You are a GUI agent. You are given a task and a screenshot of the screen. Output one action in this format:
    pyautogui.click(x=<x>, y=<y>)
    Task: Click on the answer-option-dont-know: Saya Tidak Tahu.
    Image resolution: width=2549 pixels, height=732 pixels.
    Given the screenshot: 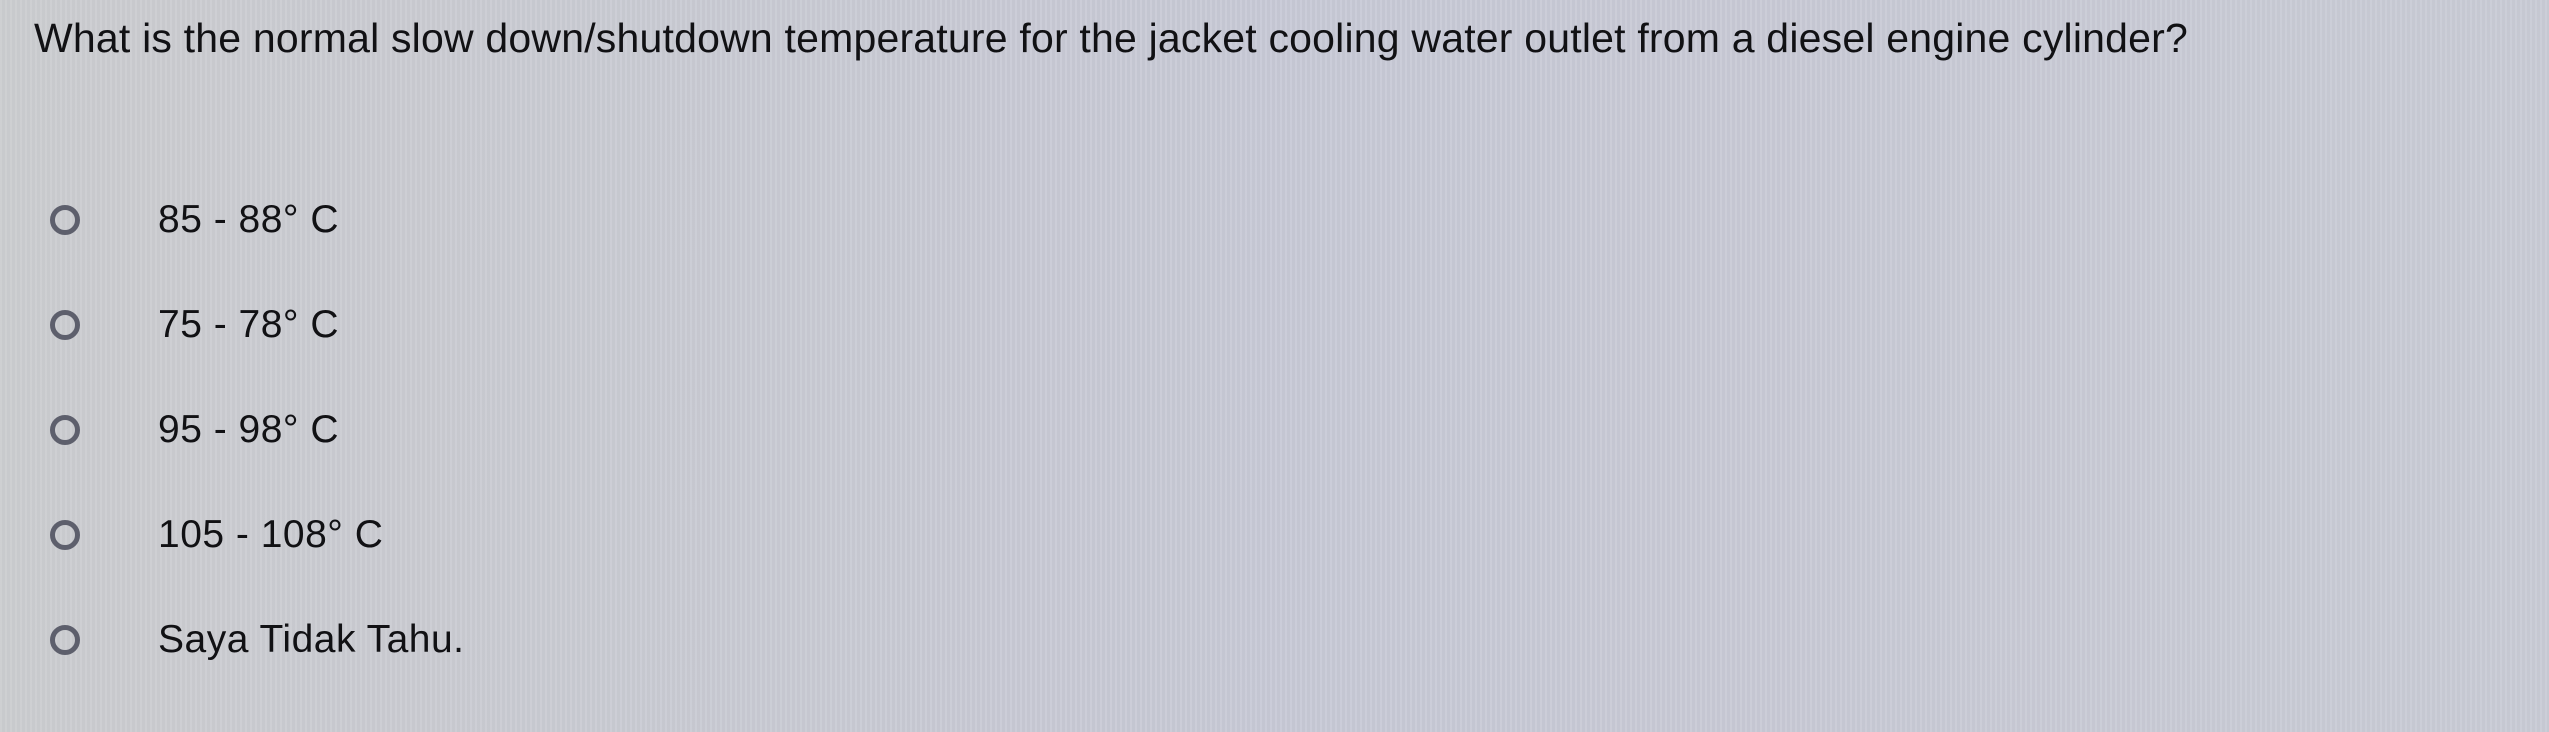 What is the action you would take?
    pyautogui.click(x=257, y=640)
    